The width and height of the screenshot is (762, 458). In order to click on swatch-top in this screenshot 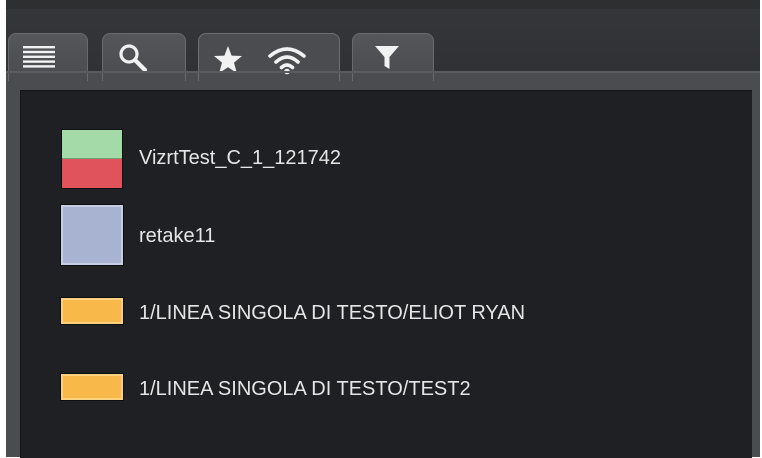, I will do `click(92, 144)`.